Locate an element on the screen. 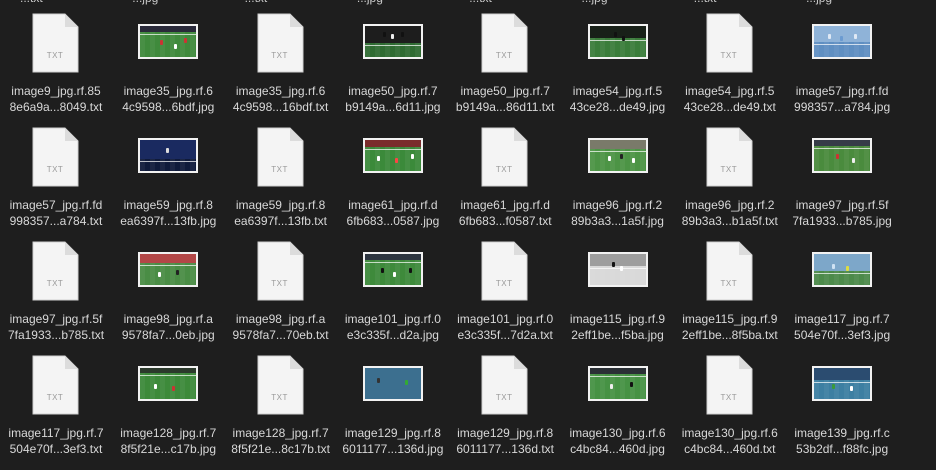  jpg-file-item: image130_jpg.rf.6 c4bc84...460d.jpg is located at coordinates (618, 411).